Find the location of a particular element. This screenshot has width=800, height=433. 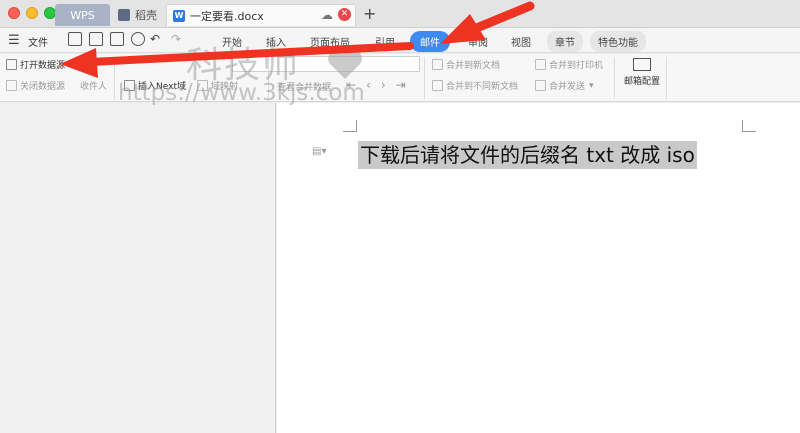

envelope-icon is located at coordinates (642, 64).